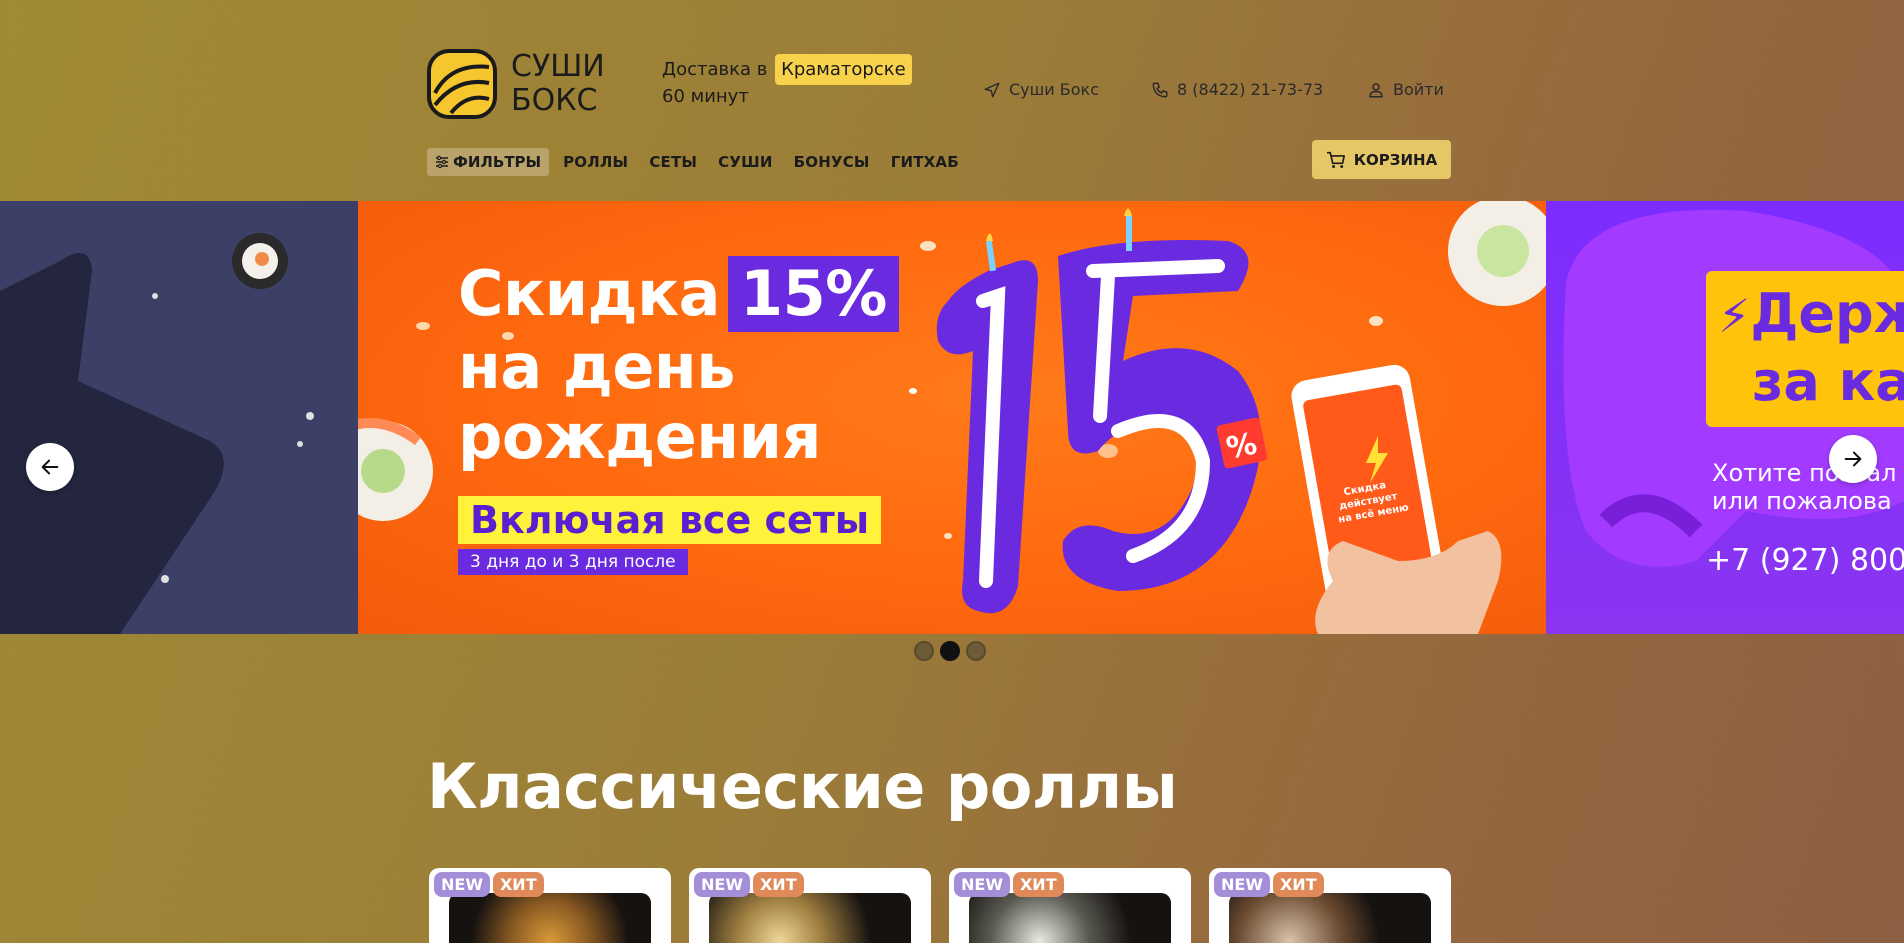  Describe the element at coordinates (1827, 313) in the screenshot. I see `right-title-line-1: Держ` at that location.